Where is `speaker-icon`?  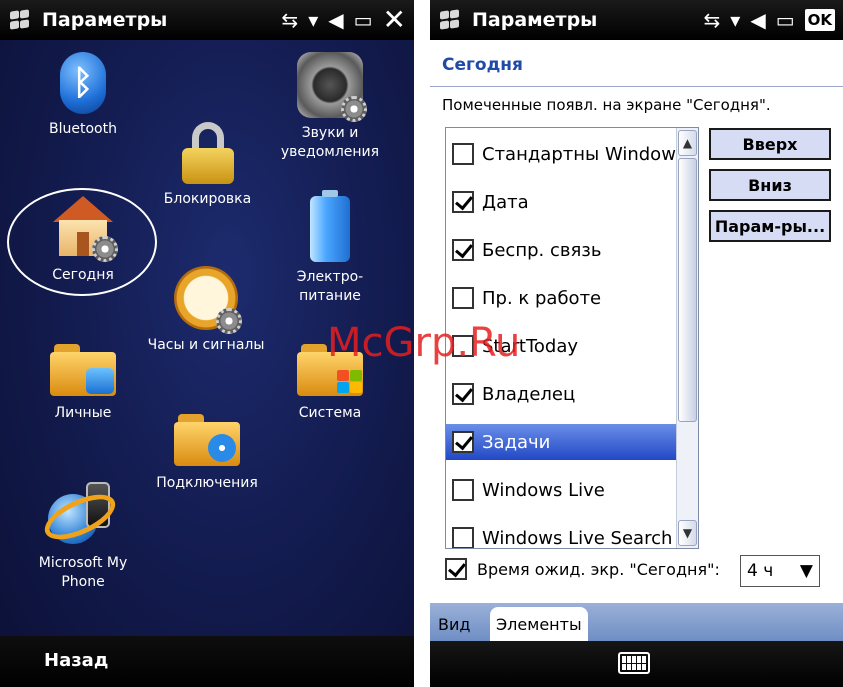
speaker-icon is located at coordinates (332, 87).